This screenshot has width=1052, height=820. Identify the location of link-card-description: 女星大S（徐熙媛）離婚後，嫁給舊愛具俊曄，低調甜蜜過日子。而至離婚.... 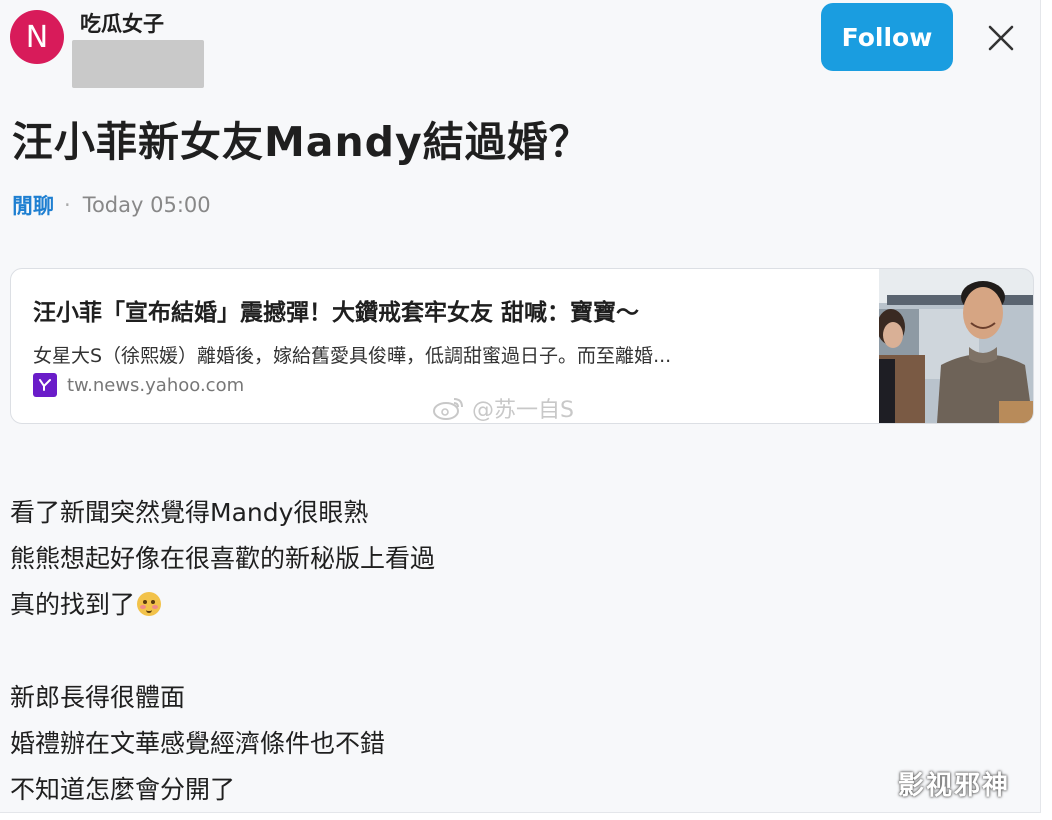
(352, 356).